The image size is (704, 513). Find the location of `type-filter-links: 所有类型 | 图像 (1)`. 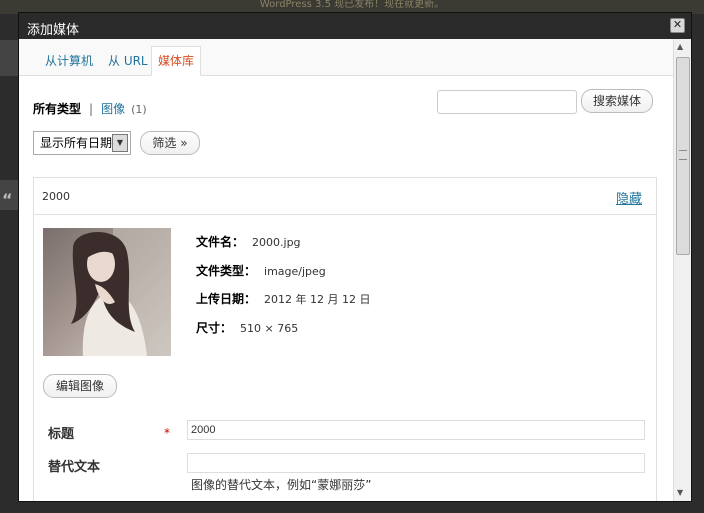

type-filter-links: 所有类型 | 图像 (1) is located at coordinates (90, 108).